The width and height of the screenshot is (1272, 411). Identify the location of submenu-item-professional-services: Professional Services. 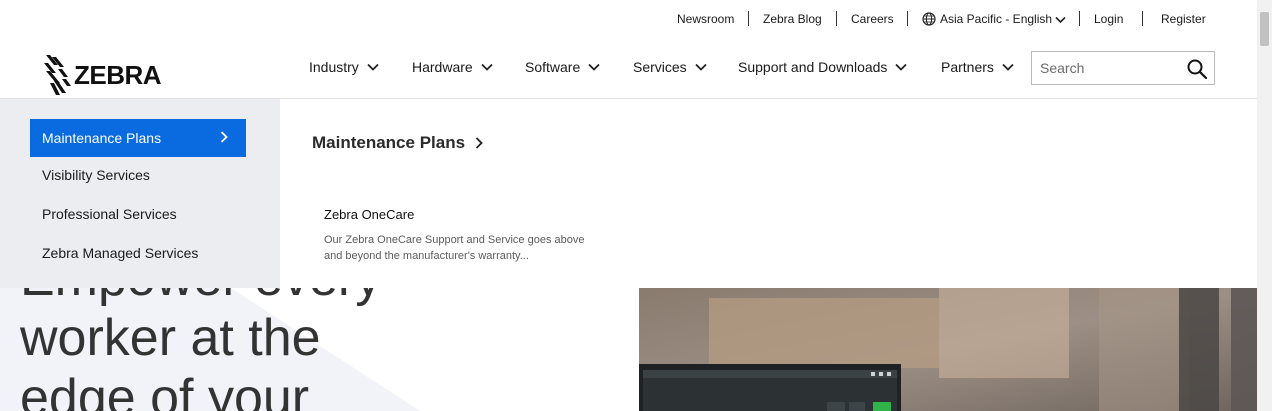
(138, 214).